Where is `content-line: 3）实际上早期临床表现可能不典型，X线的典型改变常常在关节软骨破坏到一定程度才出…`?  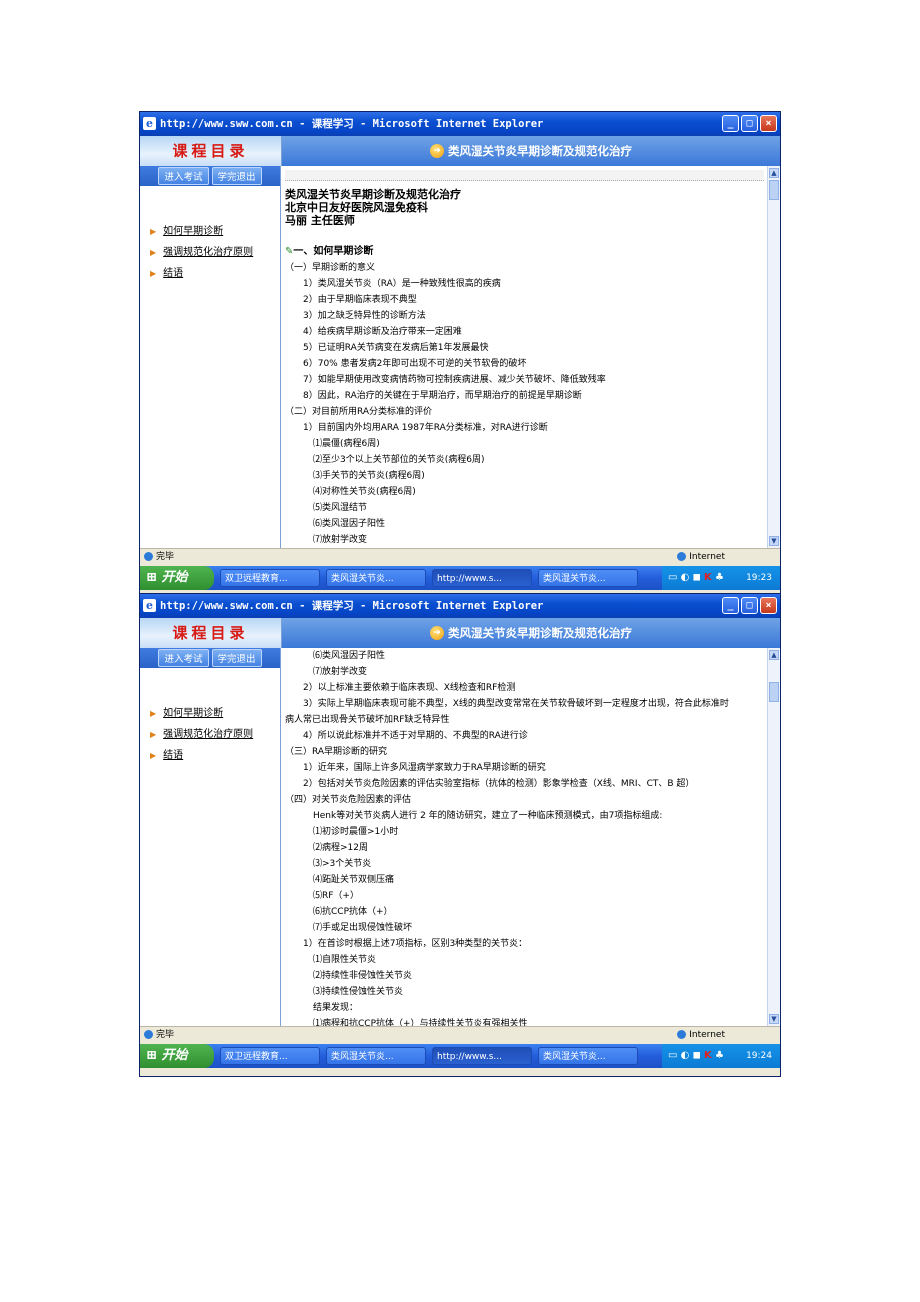 content-line: 3）实际上早期临床表现可能不典型，X线的典型改变常常在关节软骨破坏到一定程度才出… is located at coordinates (516, 704).